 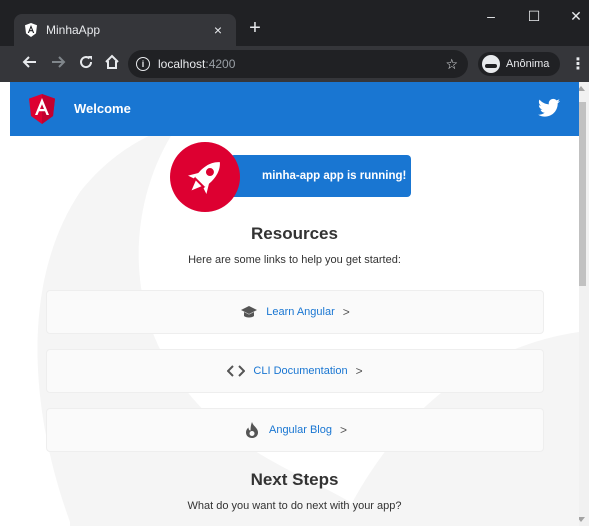 I want to click on resources-heading: Resources, so click(x=294, y=233).